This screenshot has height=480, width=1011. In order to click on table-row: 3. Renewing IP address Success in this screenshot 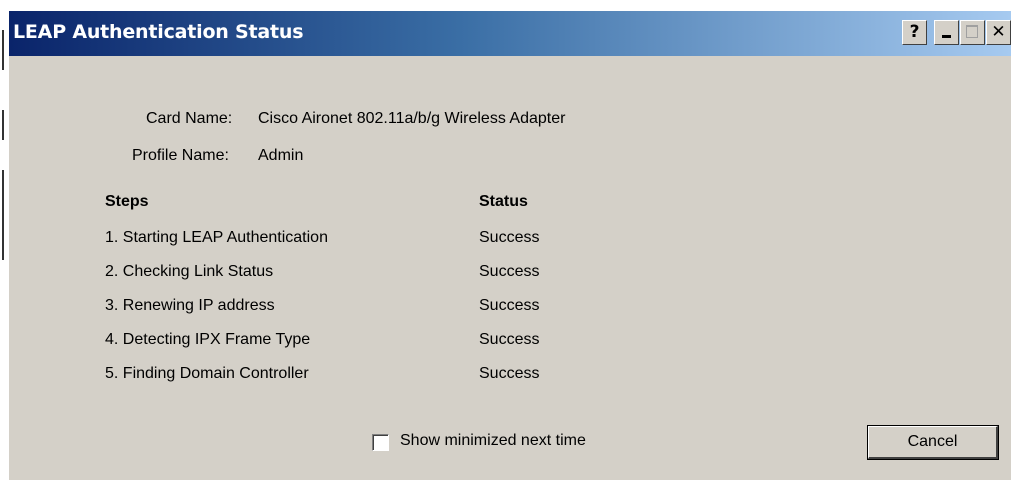, I will do `click(509, 310)`.